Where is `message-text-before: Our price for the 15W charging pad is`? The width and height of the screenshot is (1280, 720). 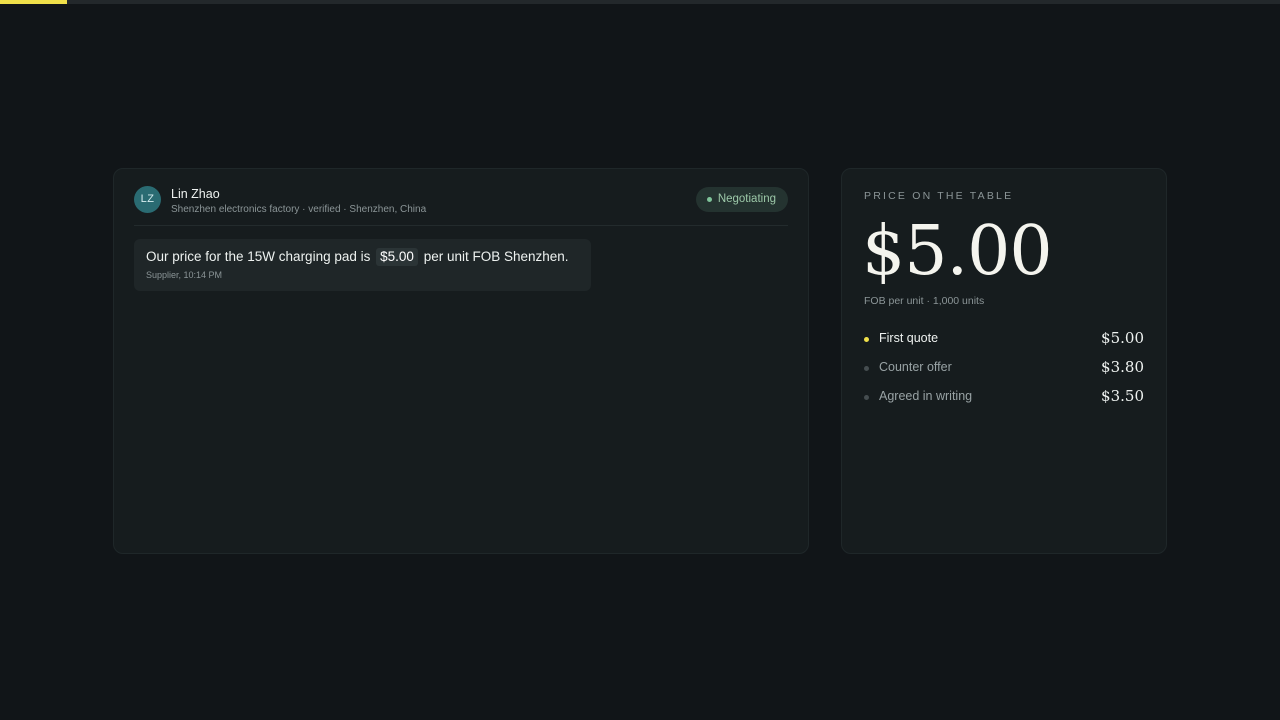 message-text-before: Our price for the 15W charging pad is is located at coordinates (258, 256).